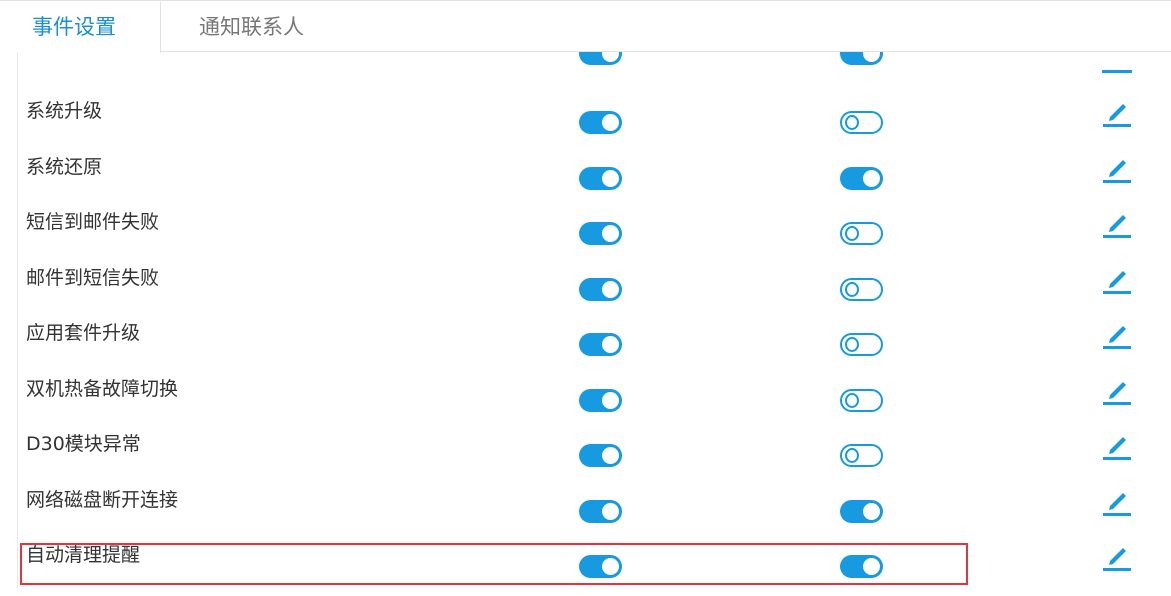 The height and width of the screenshot is (596, 1171). Describe the element at coordinates (494, 564) in the screenshot. I see `highlight-box` at that location.